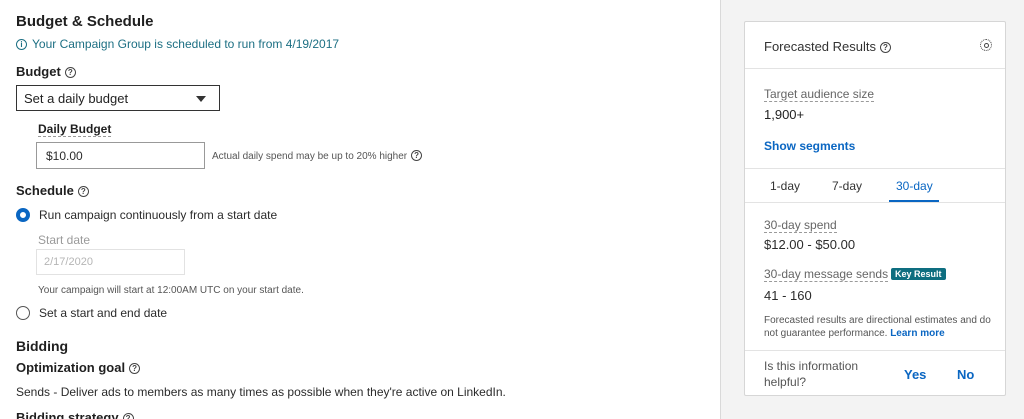 This screenshot has height=419, width=1024. I want to click on show-segments-link: Show segments, so click(809, 146).